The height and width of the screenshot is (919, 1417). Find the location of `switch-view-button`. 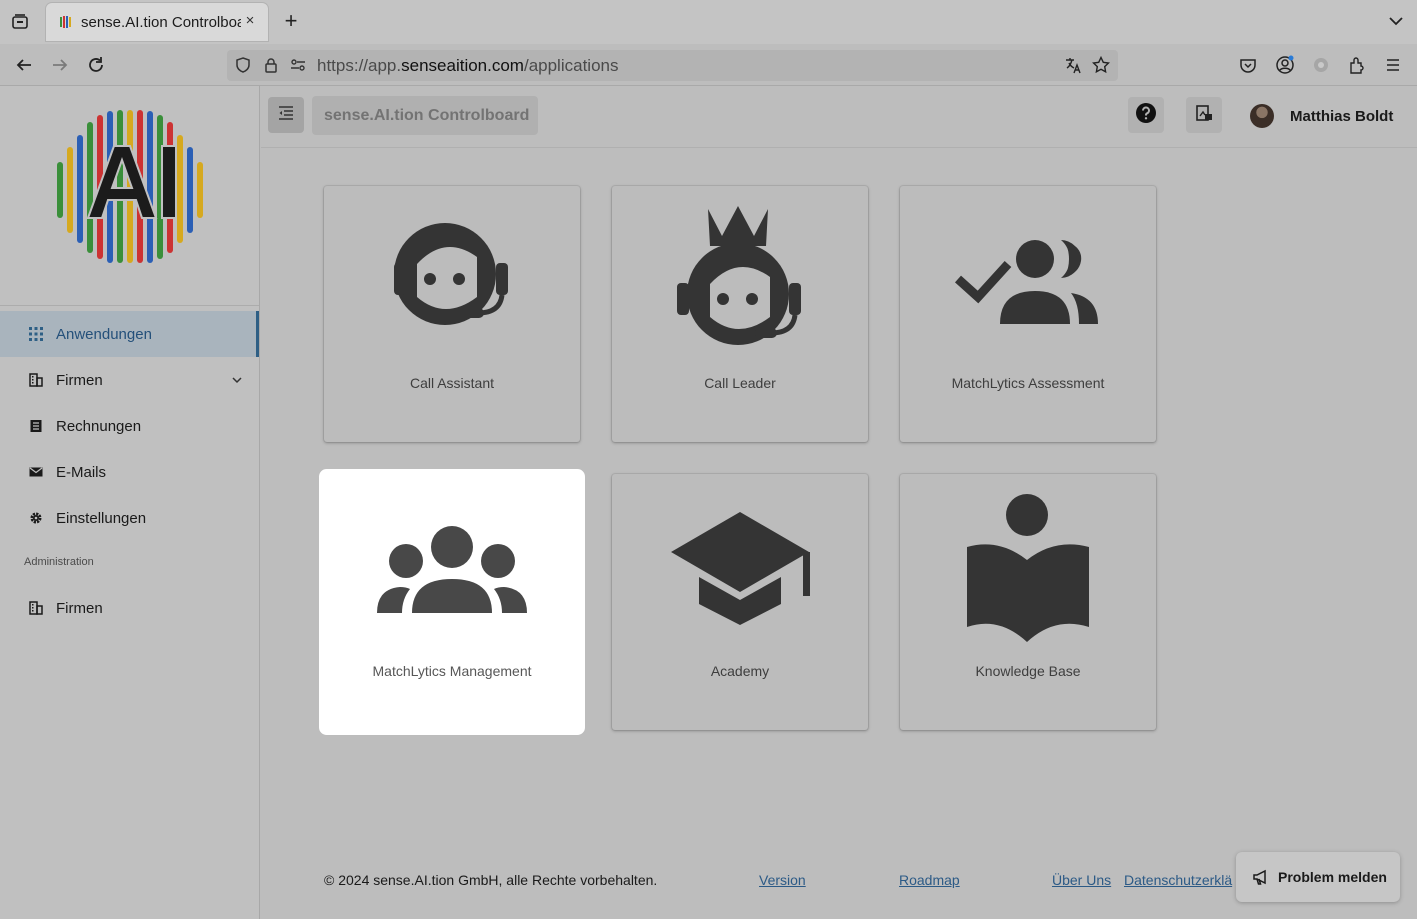

switch-view-button is located at coordinates (1204, 115).